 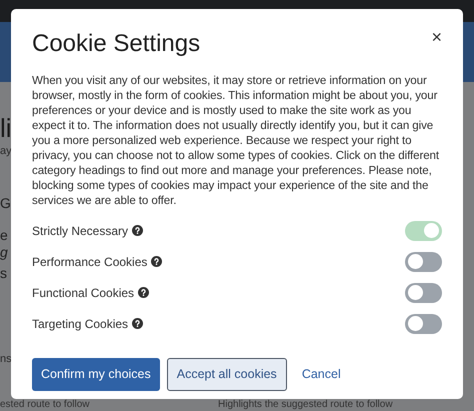 What do you see at coordinates (6, 128) in the screenshot?
I see `background-text: li` at bounding box center [6, 128].